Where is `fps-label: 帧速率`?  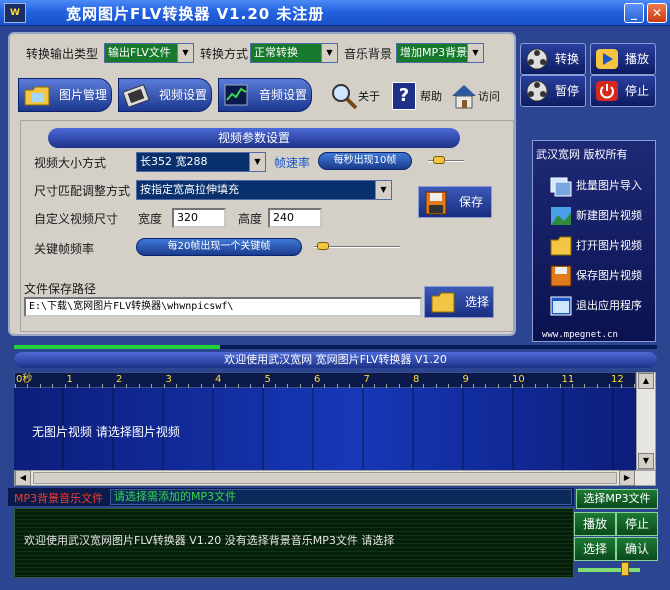 fps-label: 帧速率 is located at coordinates (292, 163).